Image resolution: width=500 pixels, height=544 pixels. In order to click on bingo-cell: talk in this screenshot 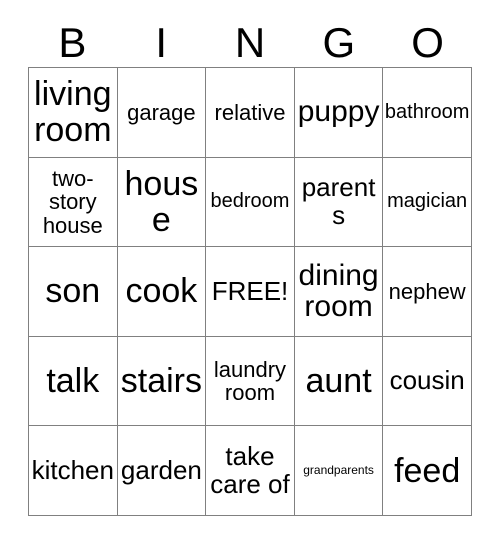, I will do `click(73, 381)`.